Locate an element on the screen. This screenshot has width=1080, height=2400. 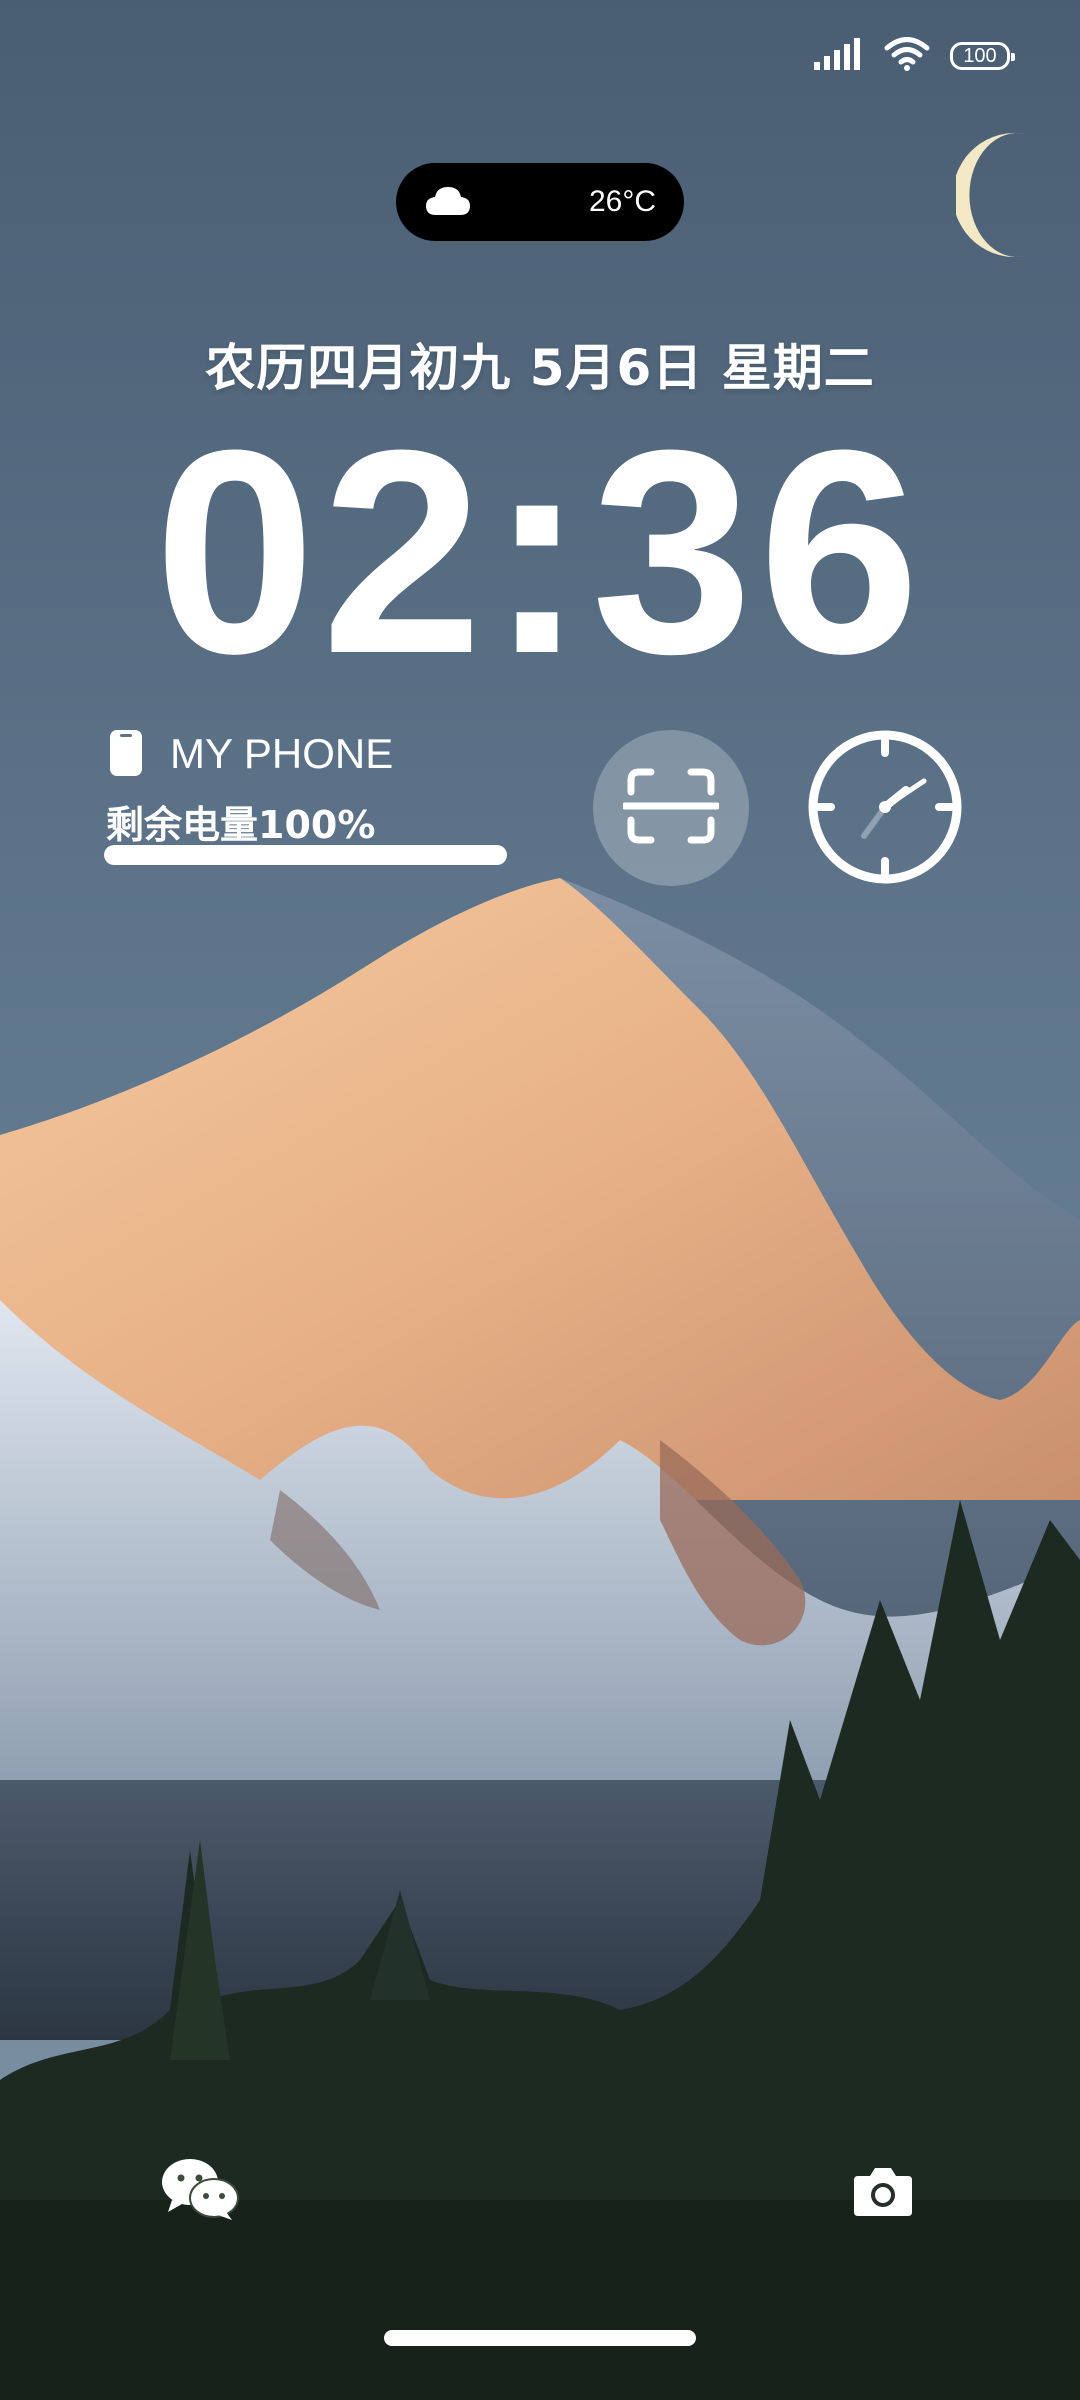
camera-icon is located at coordinates (883, 2195).